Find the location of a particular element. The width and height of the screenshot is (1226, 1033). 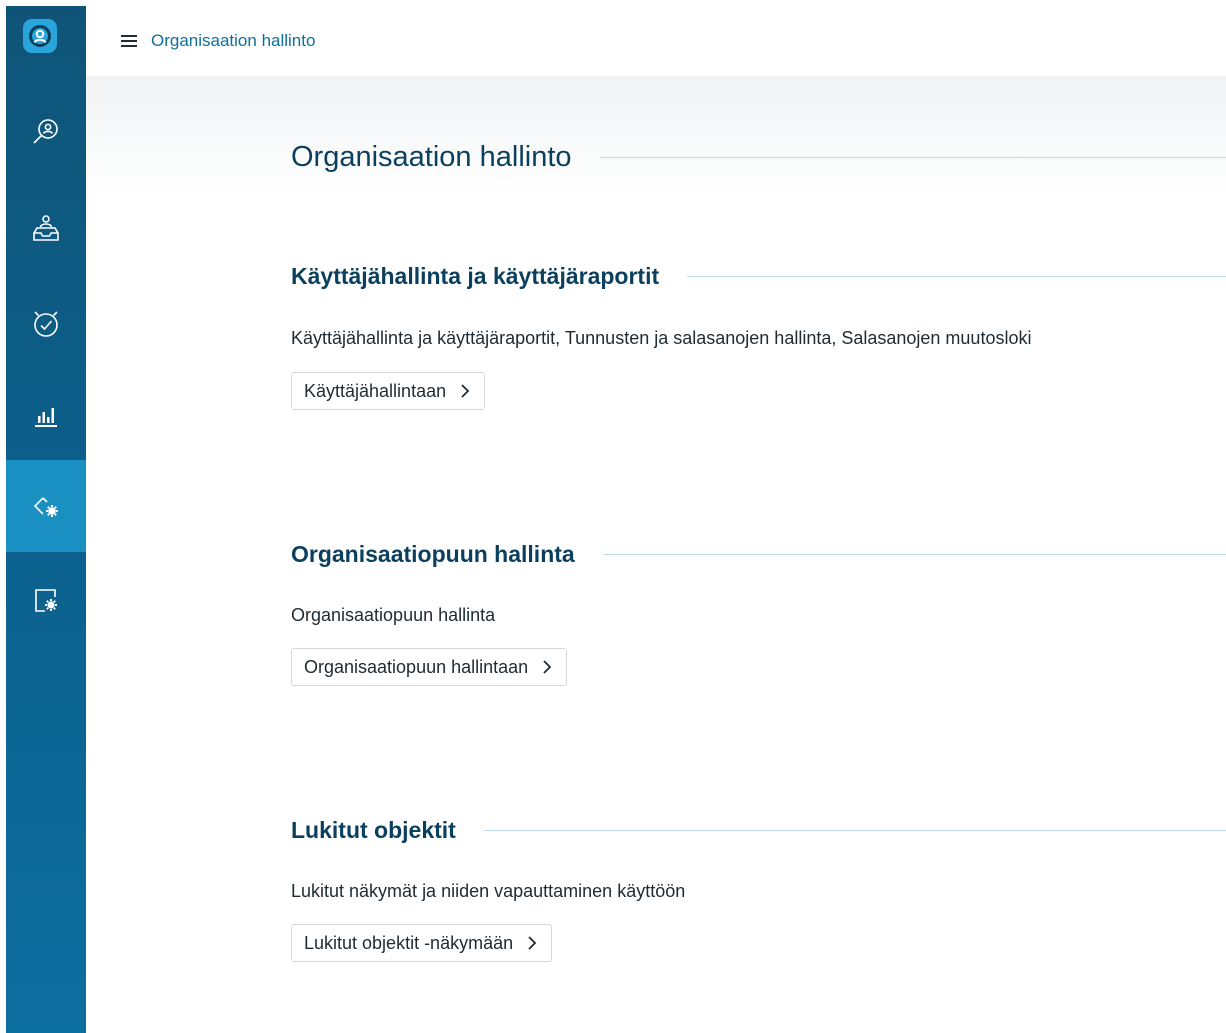

nav-inbox-user is located at coordinates (46, 228).